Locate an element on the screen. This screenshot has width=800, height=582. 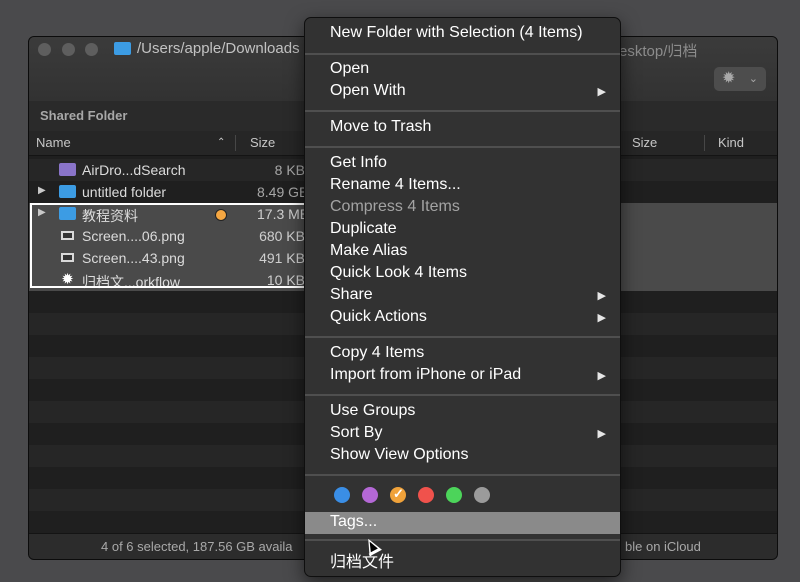
app-folder-icon is located at coordinates (67, 169).